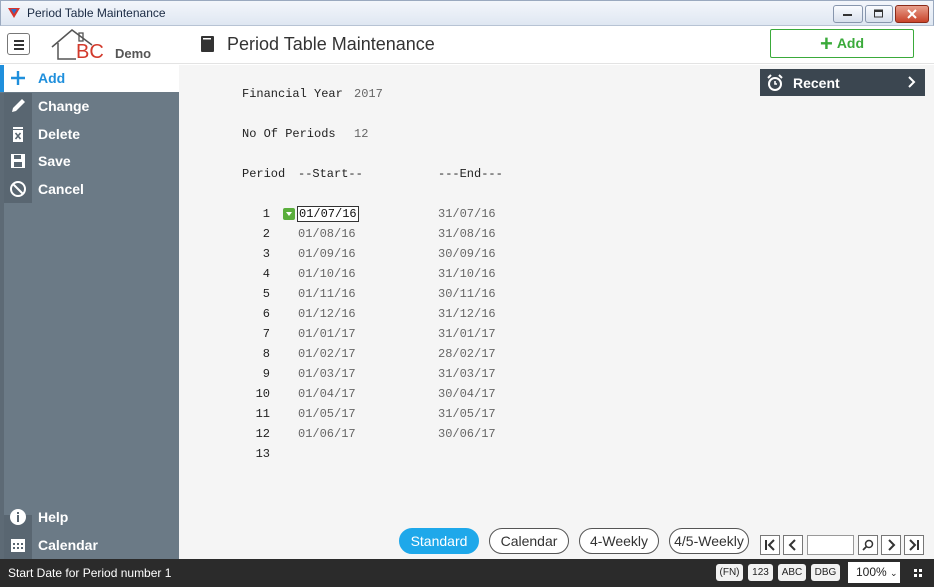 Image resolution: width=934 pixels, height=587 pixels. I want to click on maximize-icon, so click(878, 13).